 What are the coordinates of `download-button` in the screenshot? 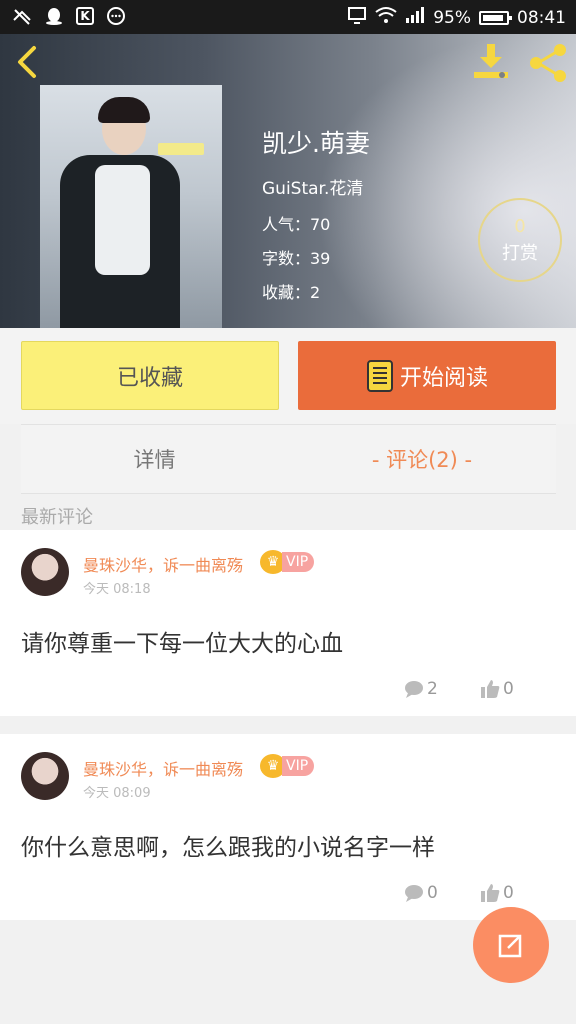 It's located at (491, 63).